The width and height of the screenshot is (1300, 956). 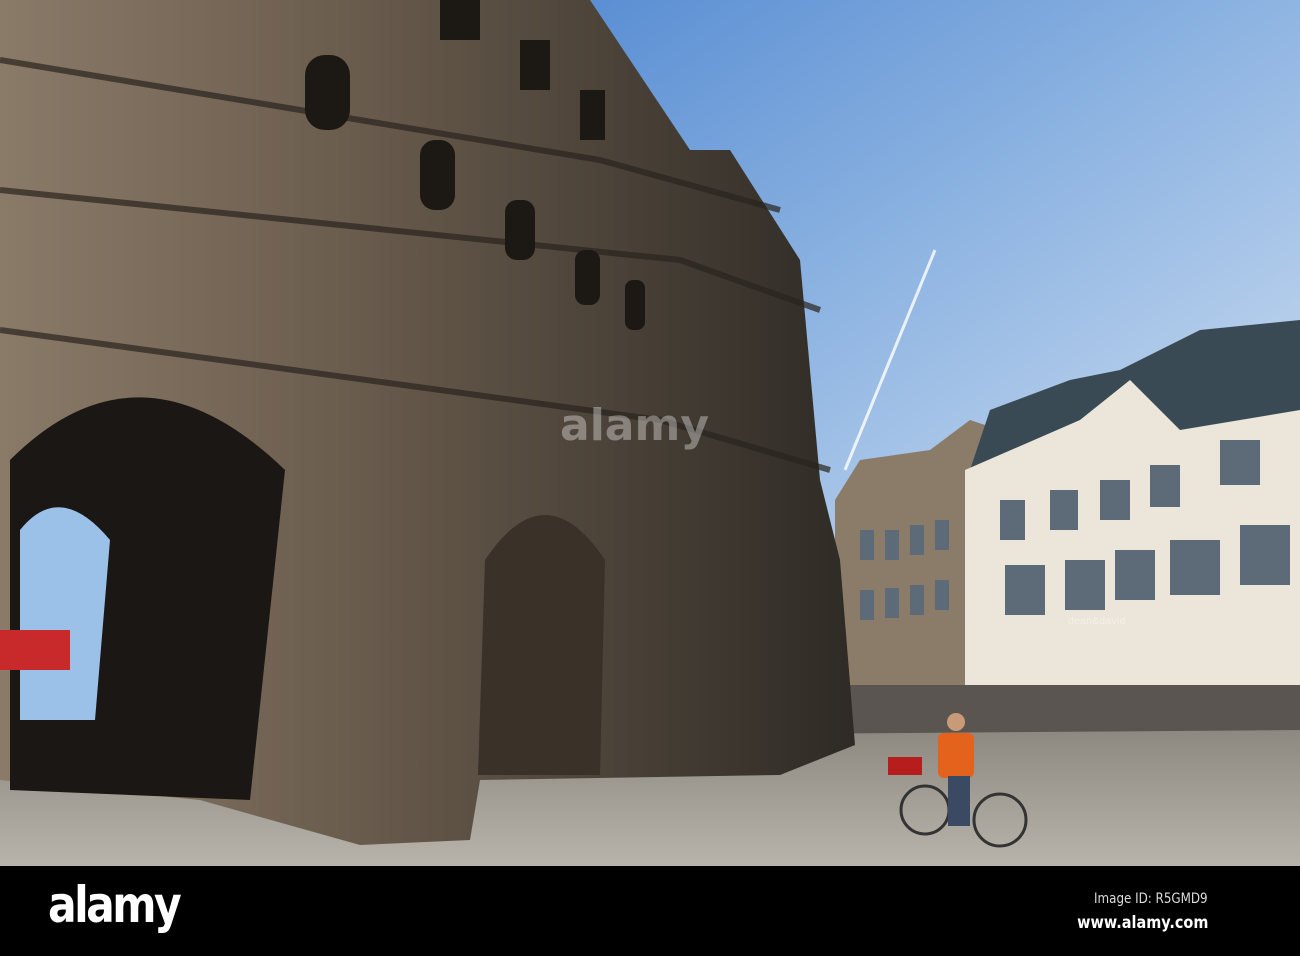 What do you see at coordinates (1097, 621) in the screenshot?
I see `shop-sign: dean&david` at bounding box center [1097, 621].